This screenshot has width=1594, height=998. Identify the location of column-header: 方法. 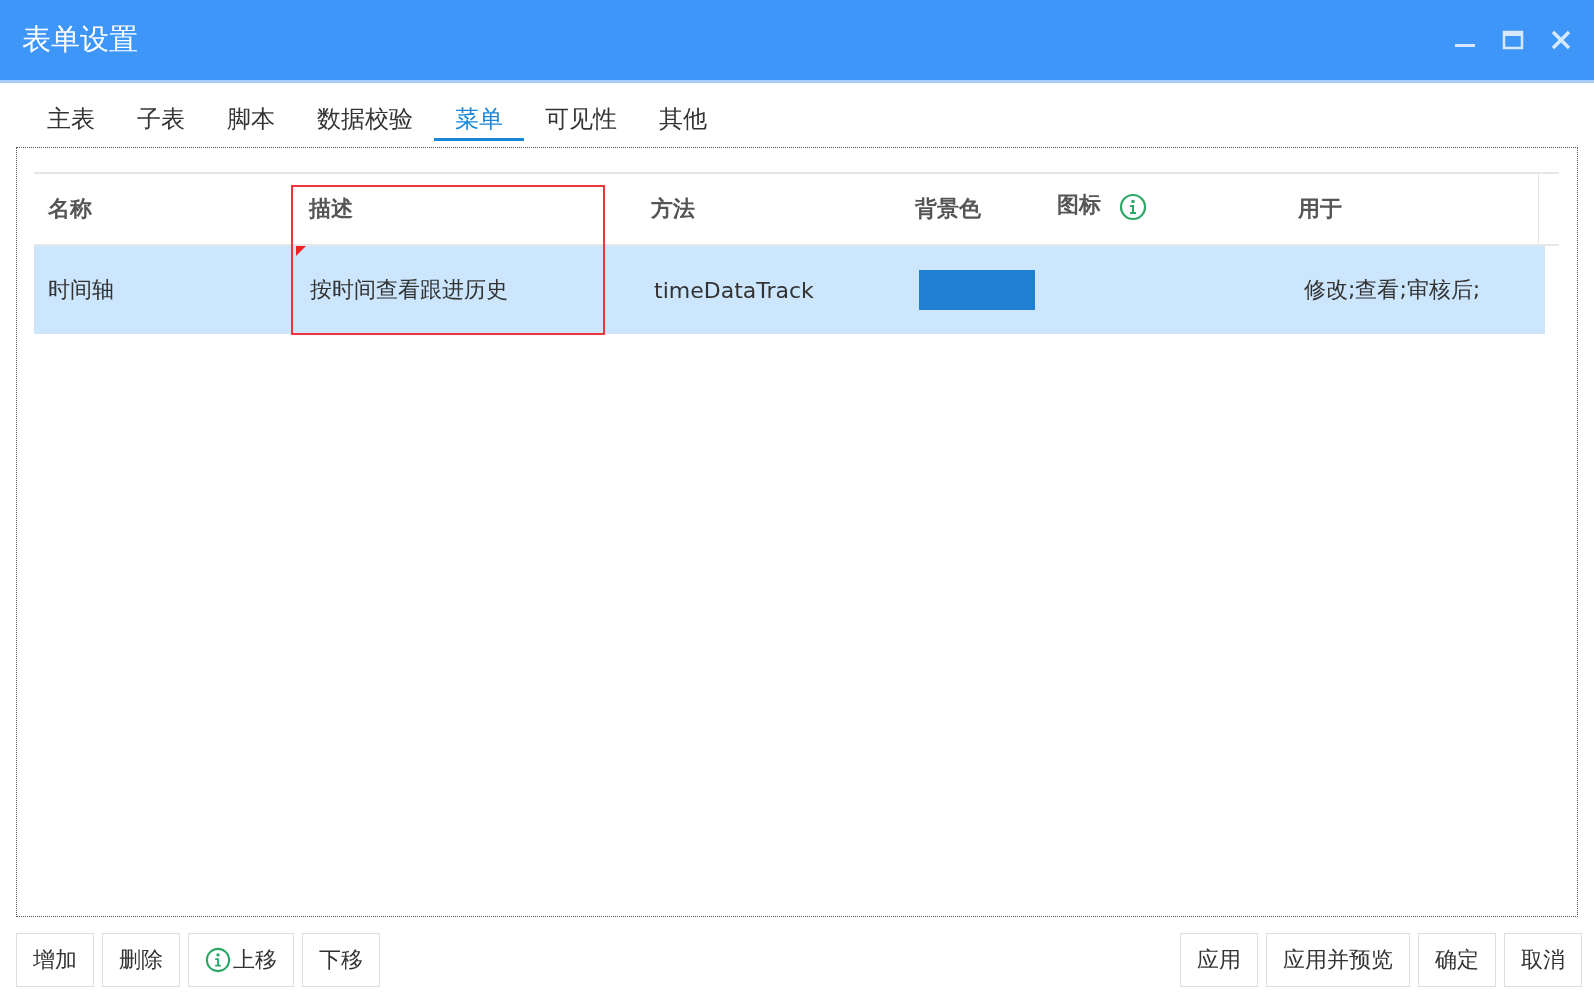
(673, 209).